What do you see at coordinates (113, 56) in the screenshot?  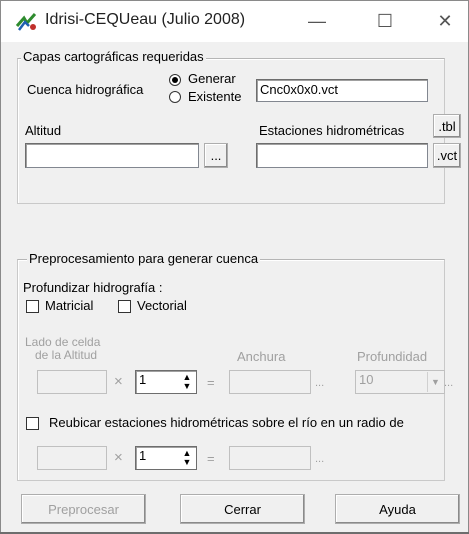 I see `capas-legend: Capas cartográficas requeridas` at bounding box center [113, 56].